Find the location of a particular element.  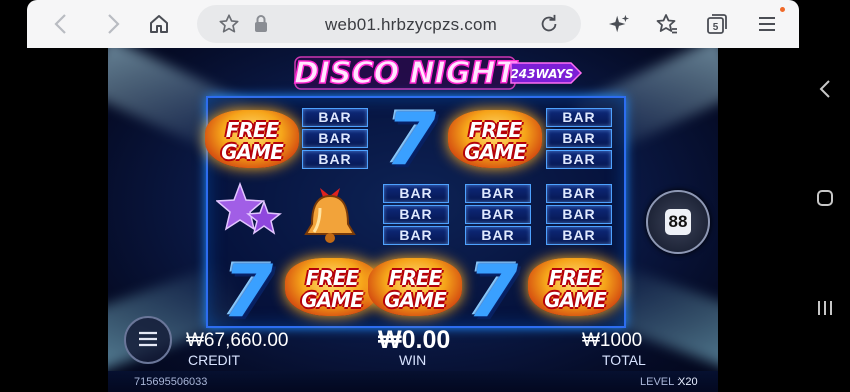

home-icon is located at coordinates (159, 24).